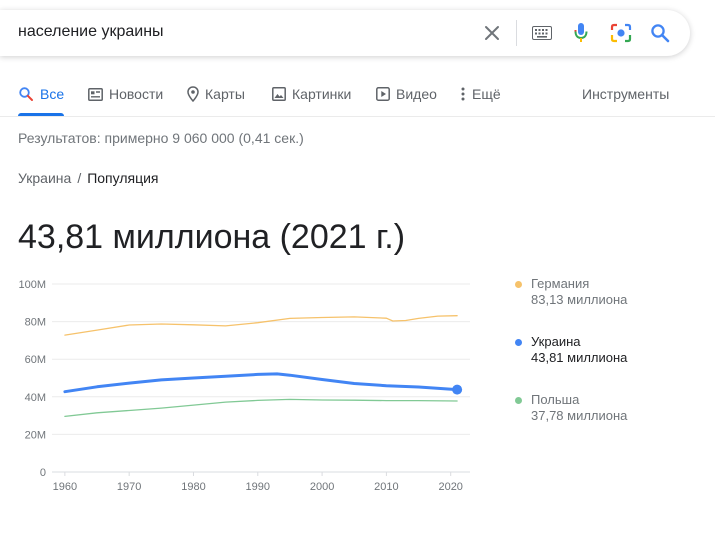  Describe the element at coordinates (279, 94) in the screenshot. I see `image-icon` at that location.